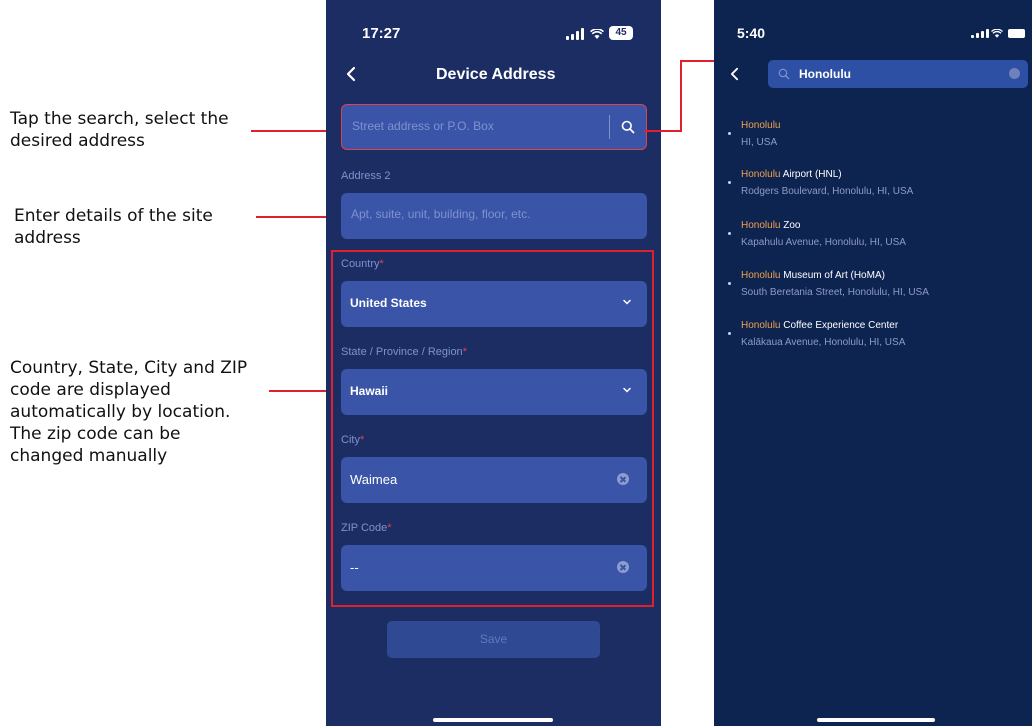 Image resolution: width=1032 pixels, height=726 pixels. I want to click on street-address-input: Street address or P.O. Box, so click(494, 127).